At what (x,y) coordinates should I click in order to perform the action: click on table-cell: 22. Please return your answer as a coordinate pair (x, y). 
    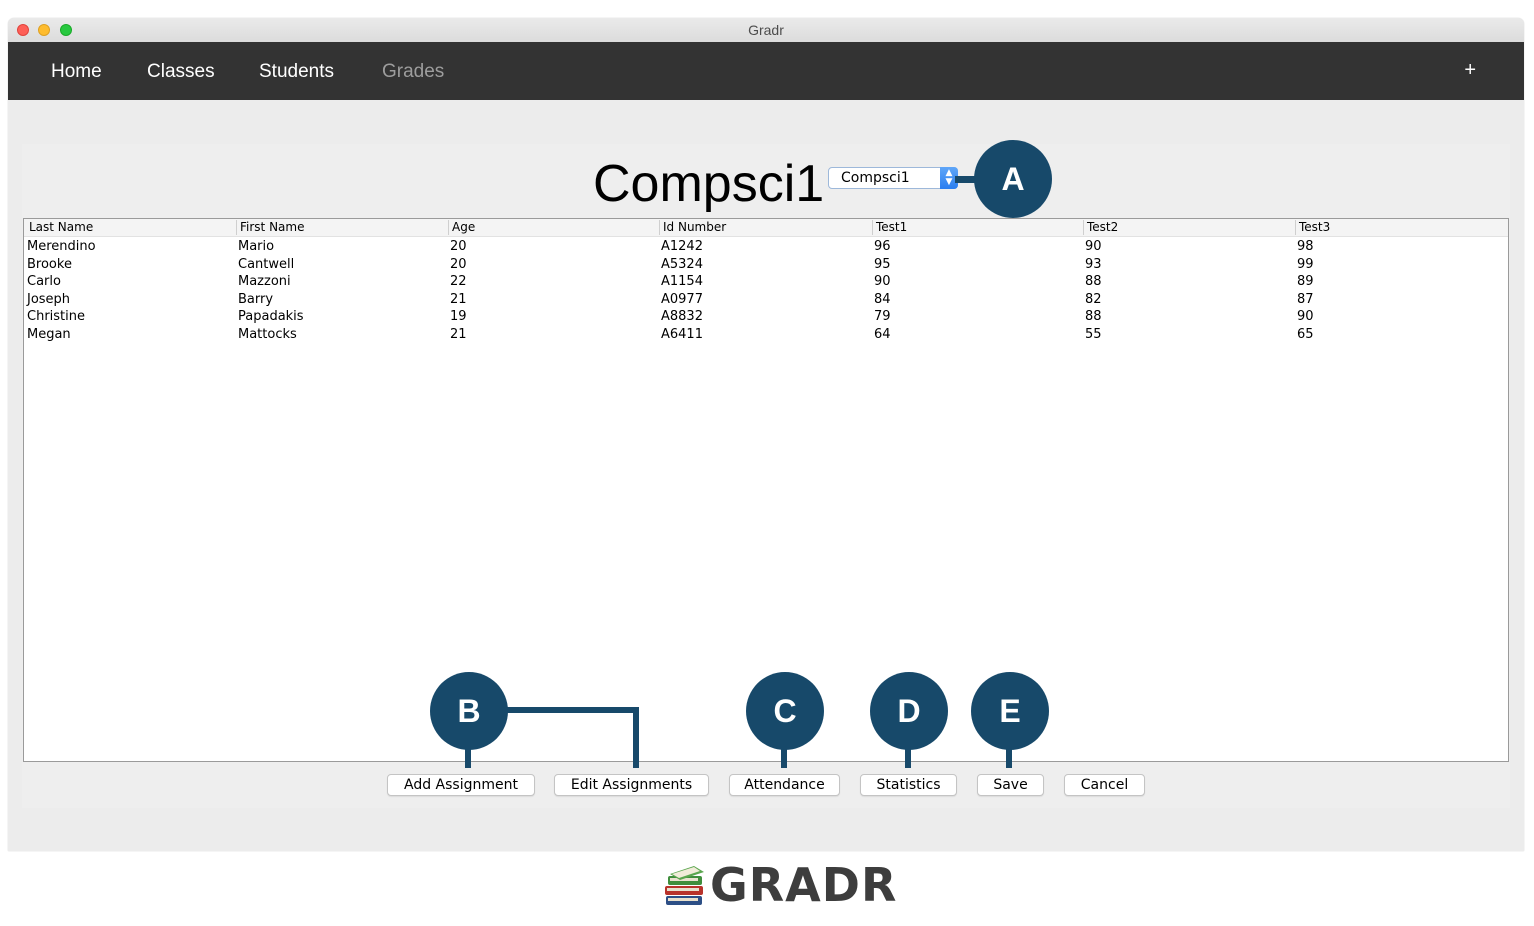
    Looking at the image, I should click on (458, 281).